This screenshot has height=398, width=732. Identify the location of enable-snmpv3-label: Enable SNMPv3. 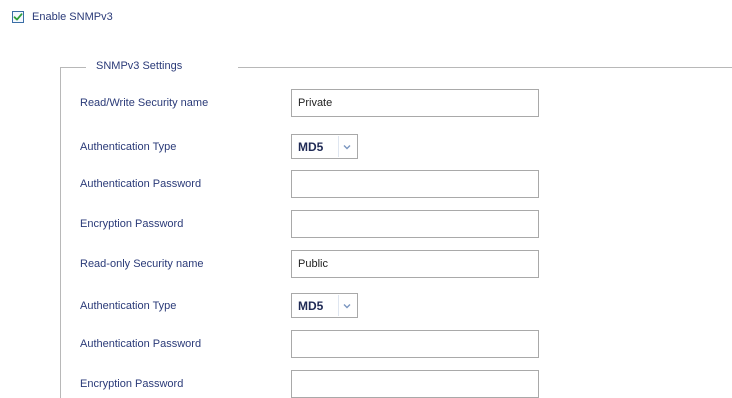
(72, 17).